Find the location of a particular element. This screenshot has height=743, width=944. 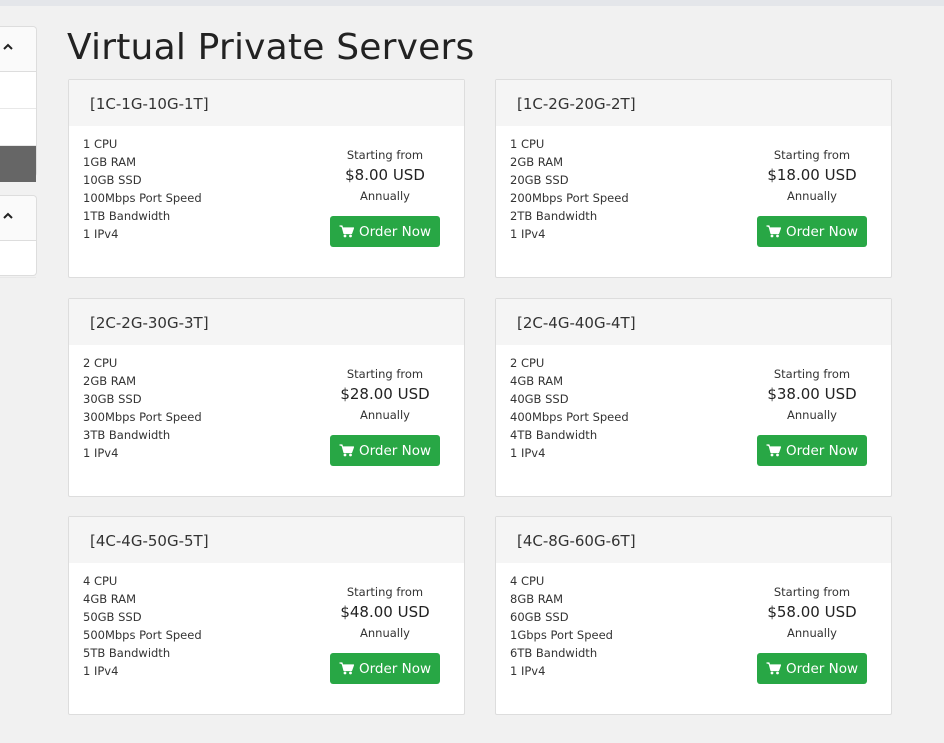

feature-item: 1Gbps Port Speed is located at coordinates (561, 635).